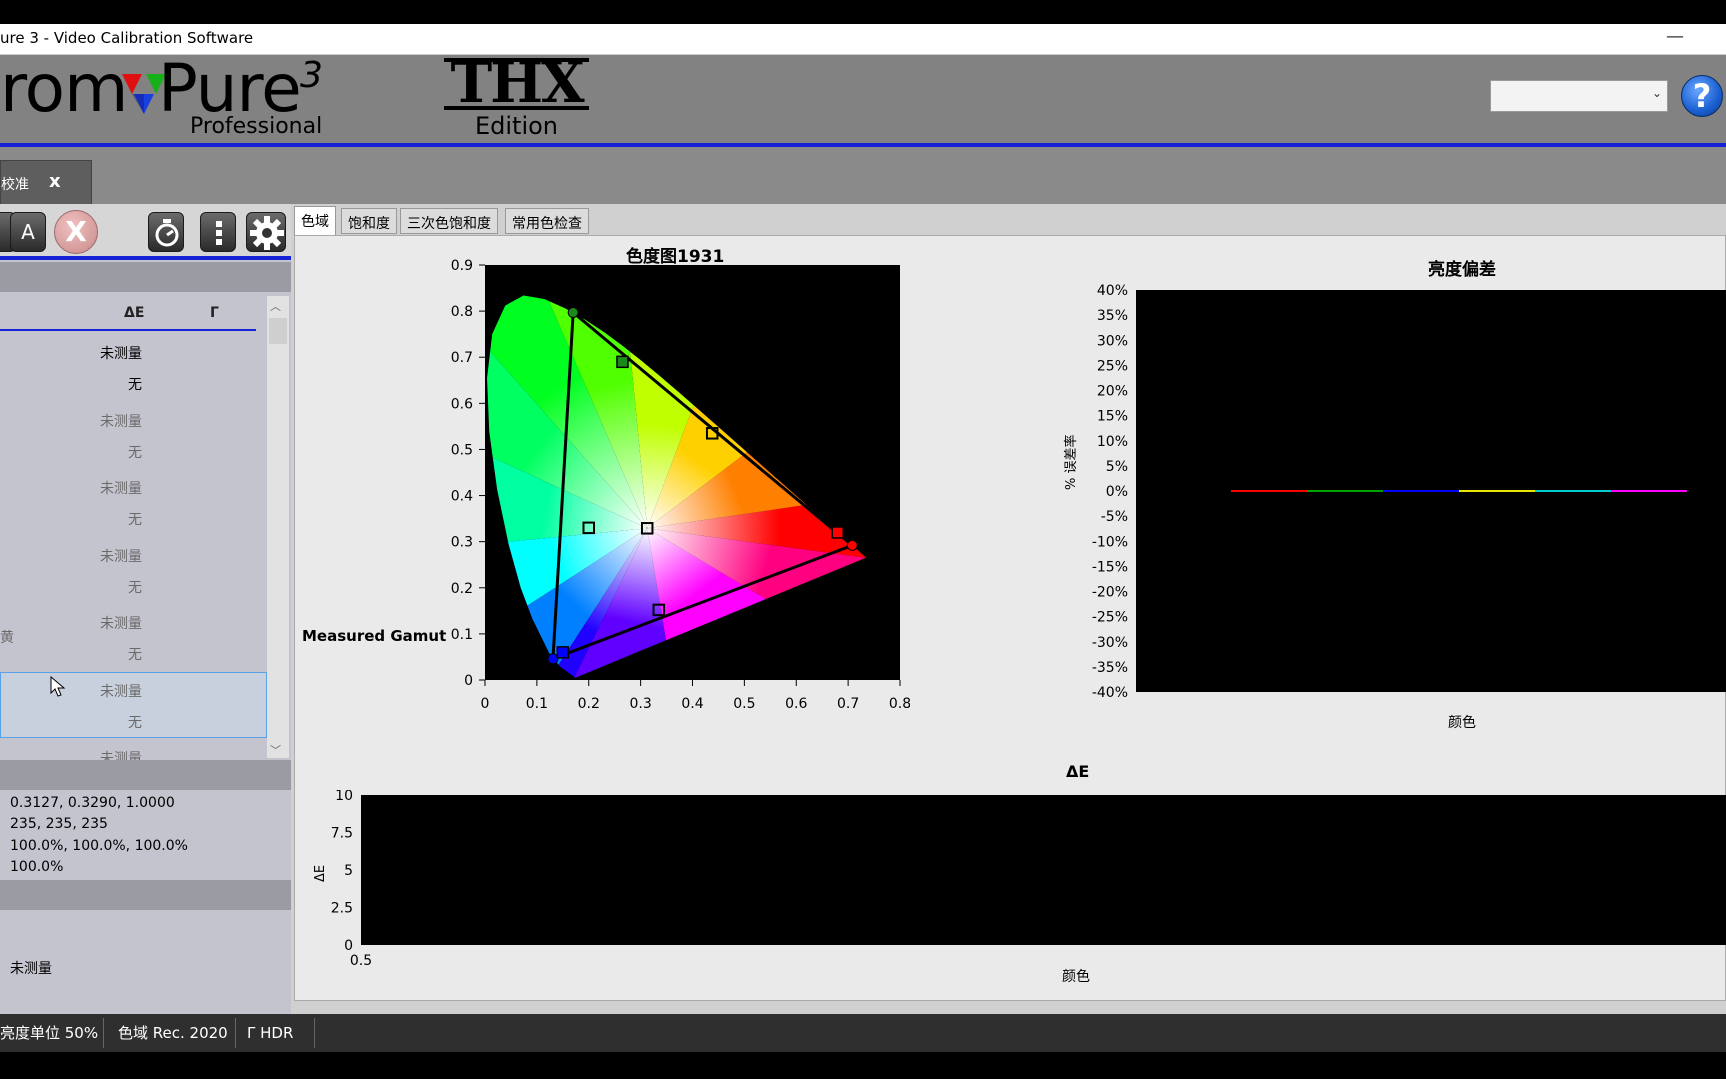 The image size is (1726, 1079). Describe the element at coordinates (173, 1033) in the screenshot. I see `status-gamut: 色域 Rec. 2020` at that location.